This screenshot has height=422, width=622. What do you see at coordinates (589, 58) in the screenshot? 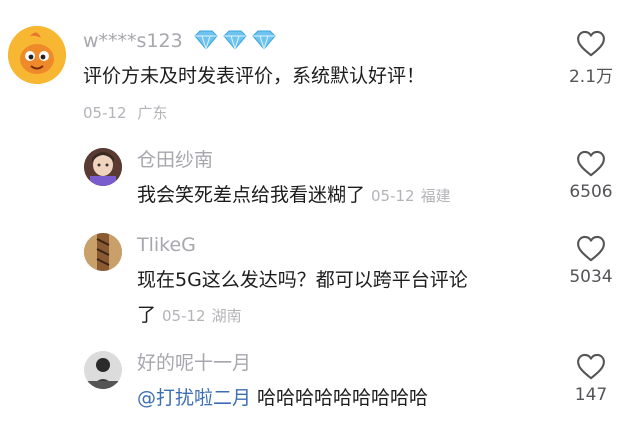
I see `like-button: 2.1万` at bounding box center [589, 58].